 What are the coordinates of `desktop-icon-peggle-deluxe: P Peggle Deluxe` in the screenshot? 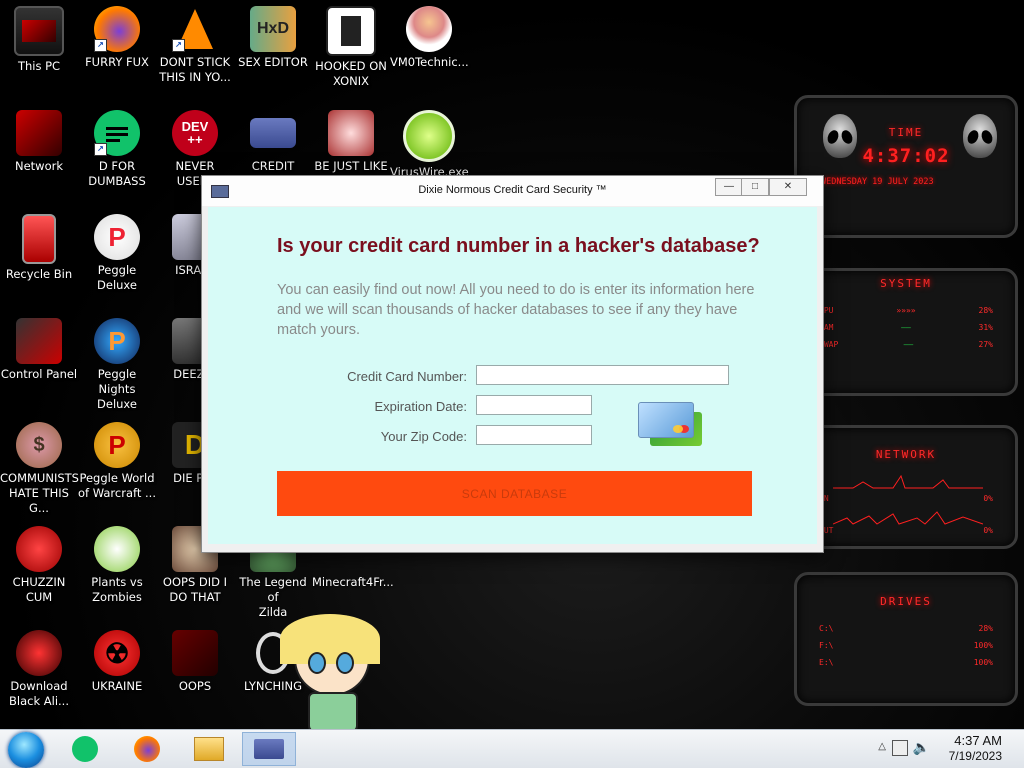 It's located at (117, 253).